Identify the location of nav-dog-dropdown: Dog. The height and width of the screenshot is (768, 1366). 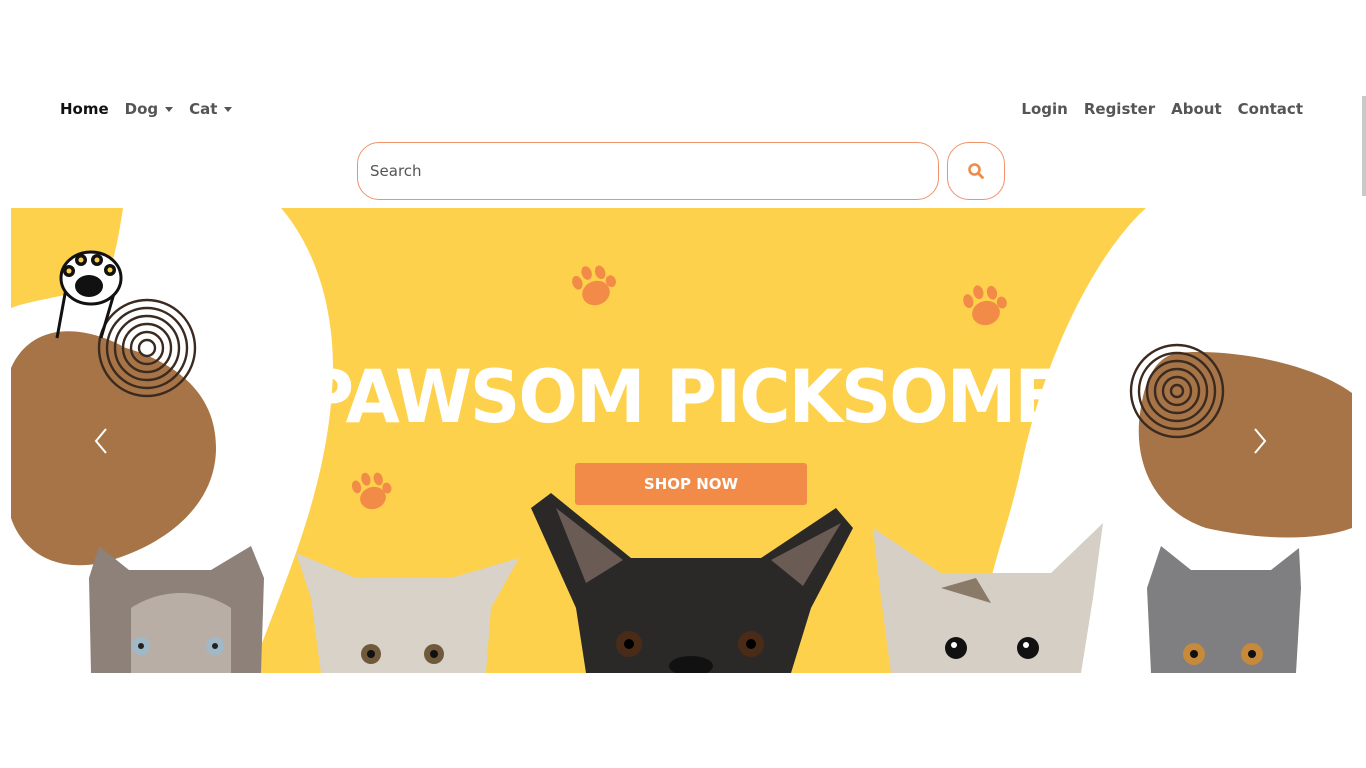
(149, 109).